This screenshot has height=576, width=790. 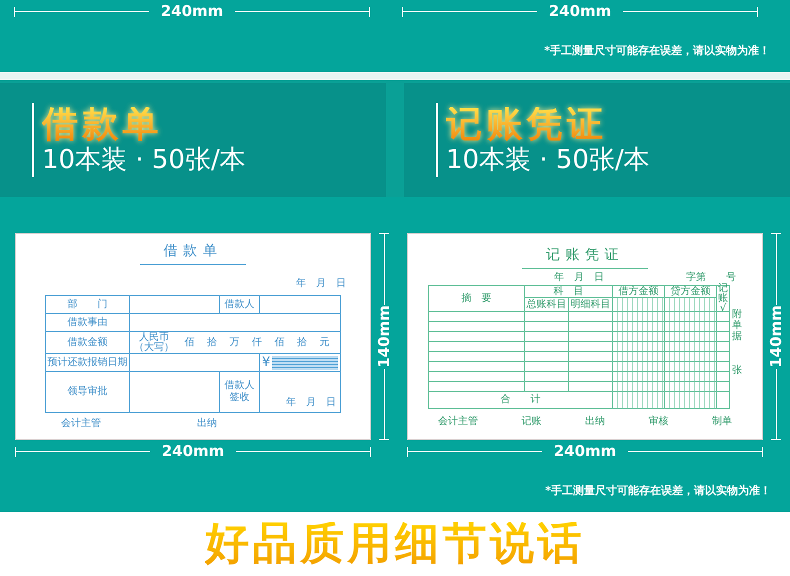 I want to click on form-label: 记账, so click(x=723, y=294).